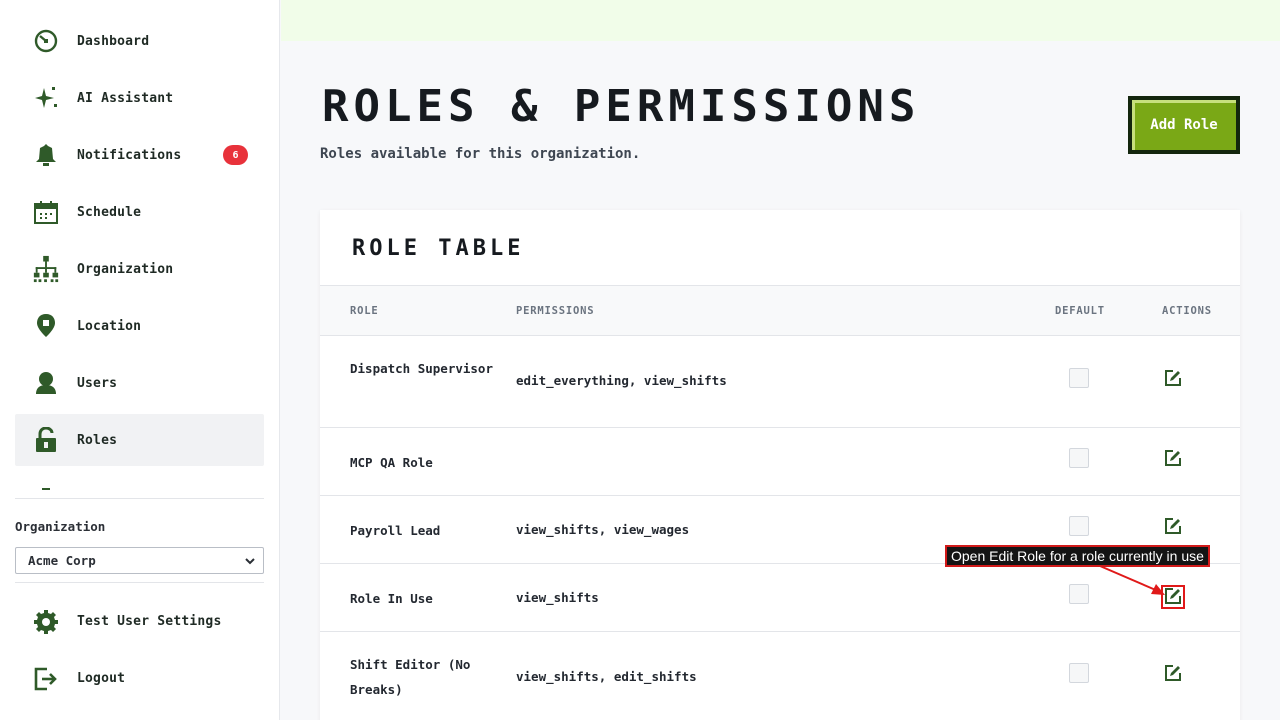 The height and width of the screenshot is (720, 1280). Describe the element at coordinates (97, 440) in the screenshot. I see `sidebar-item-label: Roles` at that location.